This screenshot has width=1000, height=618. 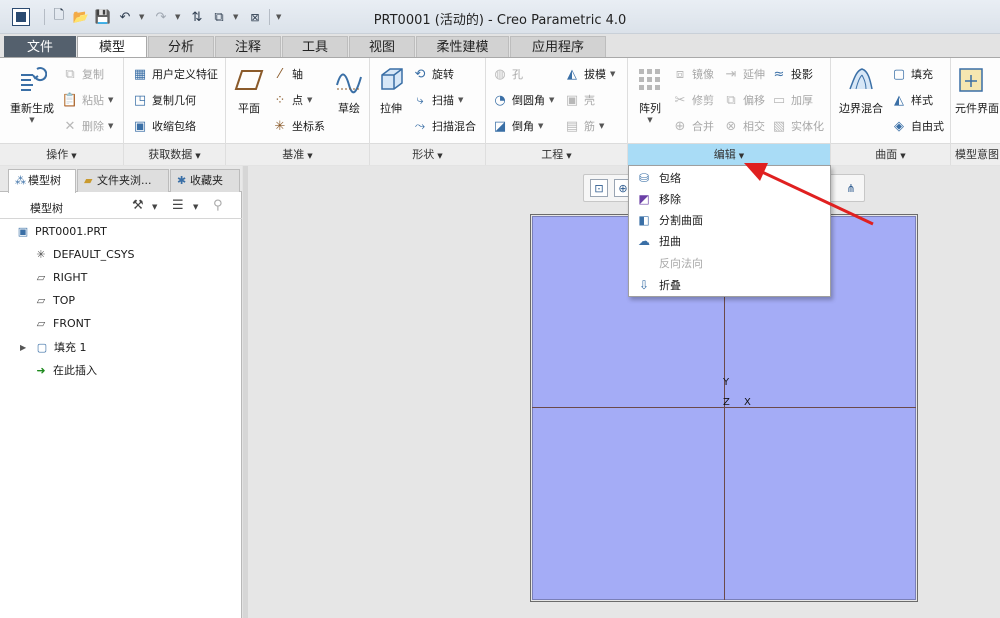 What do you see at coordinates (61, 231) in the screenshot?
I see `tree-node-part: ▣ PRT0001.PRT` at bounding box center [61, 231].